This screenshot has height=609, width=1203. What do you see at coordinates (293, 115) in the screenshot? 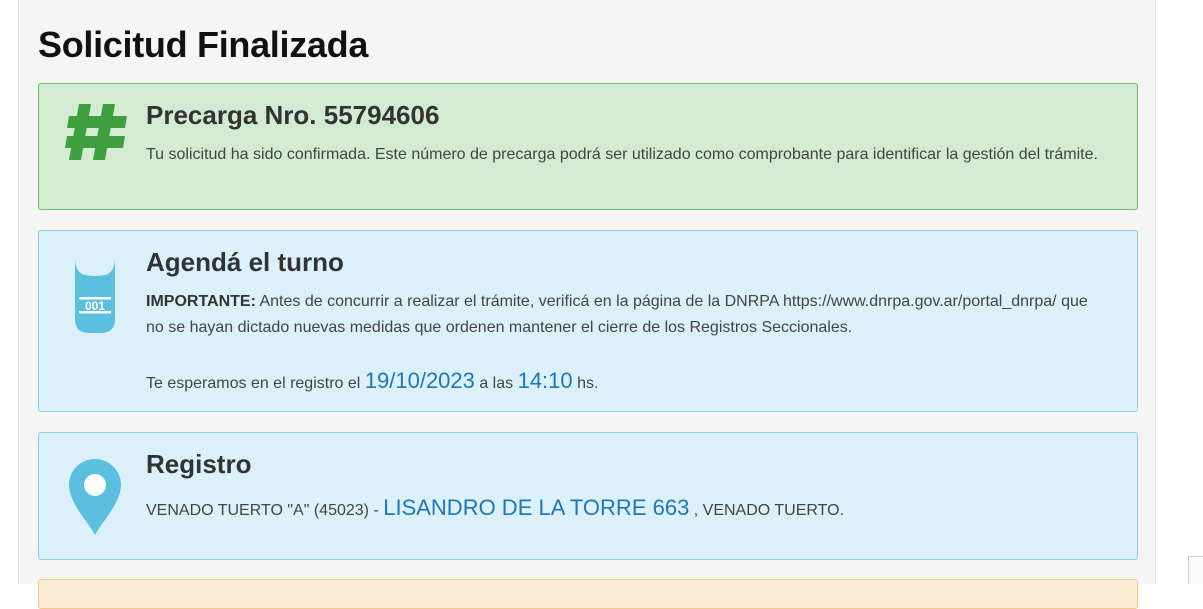
I see `precarga-title: Precarga Nro. 55794606` at bounding box center [293, 115].